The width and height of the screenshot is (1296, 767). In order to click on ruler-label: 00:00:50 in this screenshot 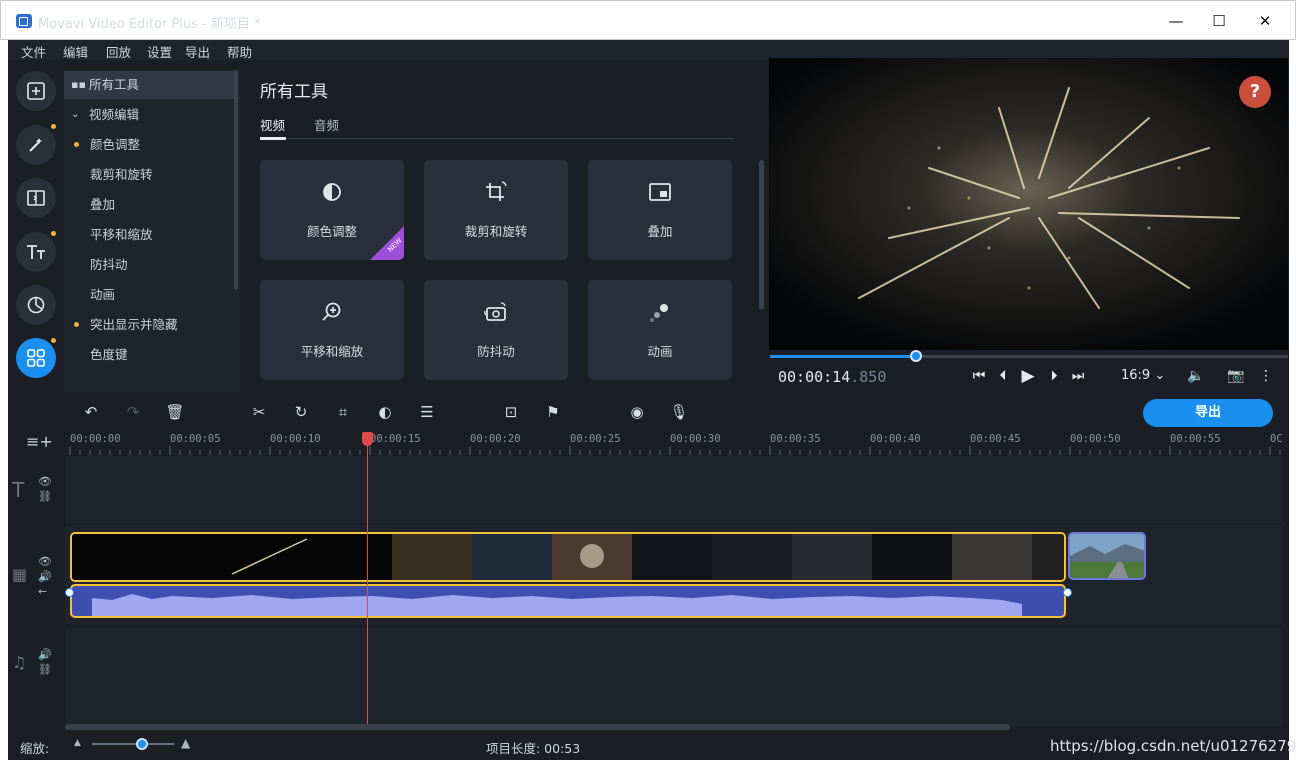, I will do `click(1095, 439)`.